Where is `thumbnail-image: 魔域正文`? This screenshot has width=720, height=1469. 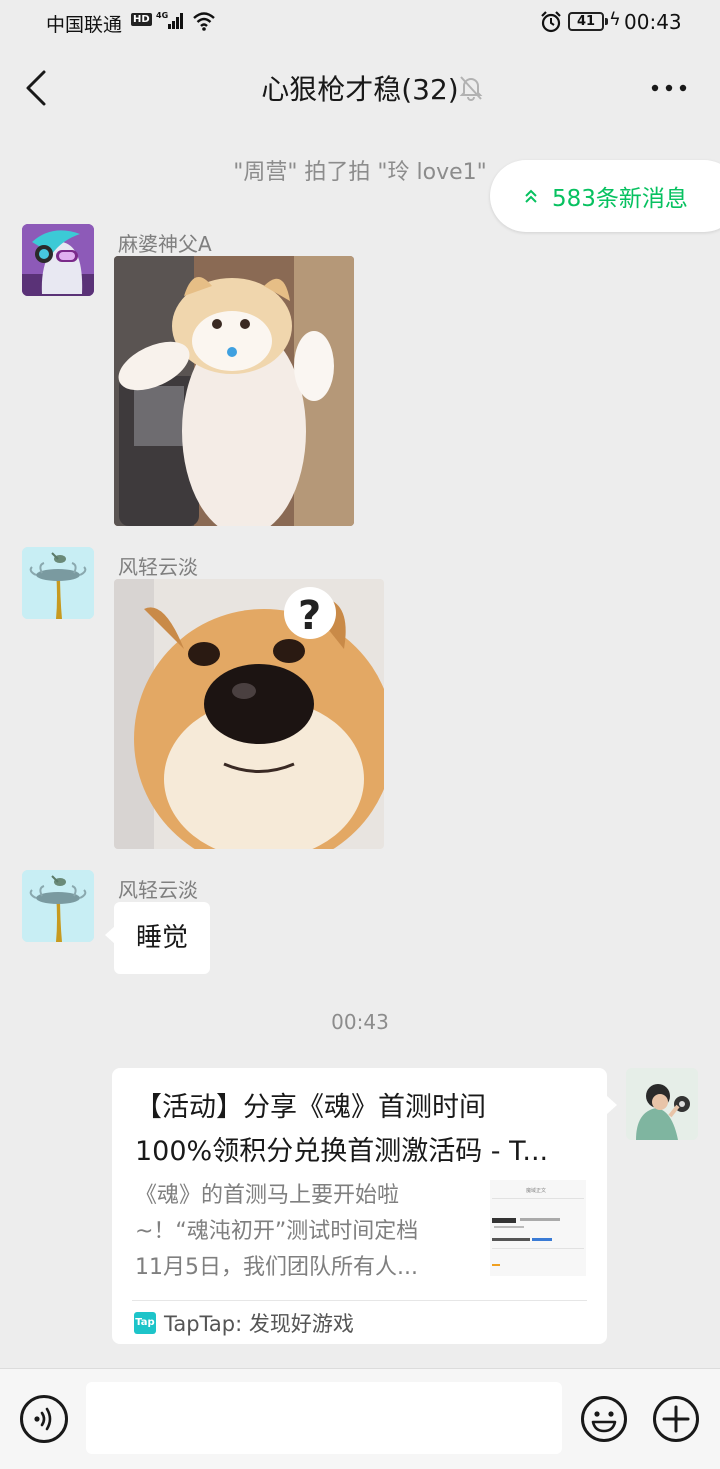
thumbnail-image: 魔域正文 is located at coordinates (538, 1228).